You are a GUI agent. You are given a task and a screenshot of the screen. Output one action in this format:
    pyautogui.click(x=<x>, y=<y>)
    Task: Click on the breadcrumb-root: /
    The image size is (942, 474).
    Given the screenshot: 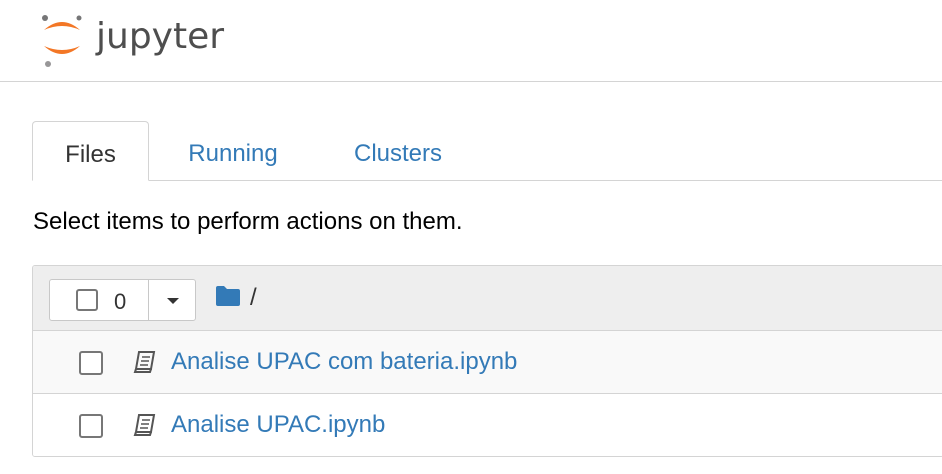 What is the action you would take?
    pyautogui.click(x=253, y=298)
    